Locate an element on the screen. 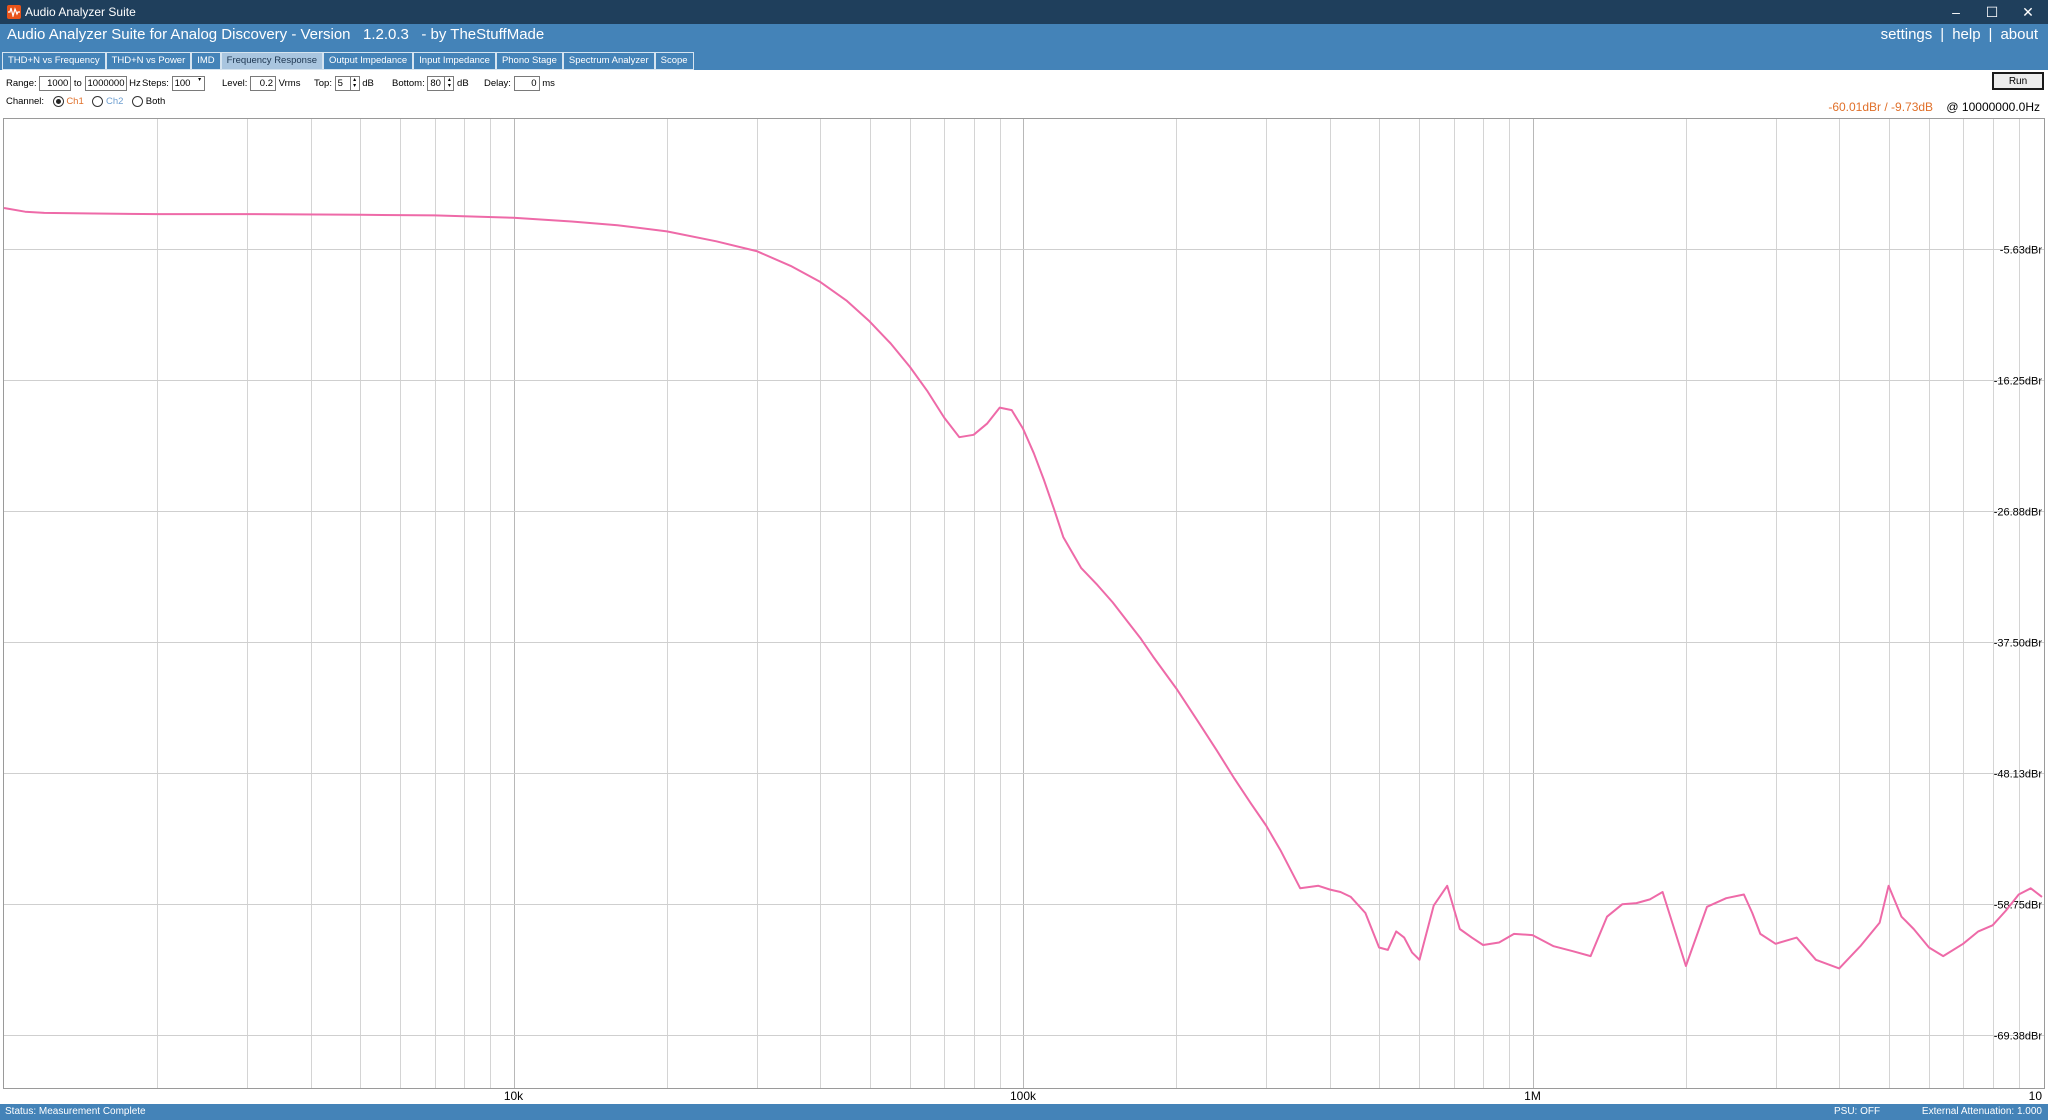 The height and width of the screenshot is (1120, 2048). x-tick-label: 10 is located at coordinates (2036, 1096).